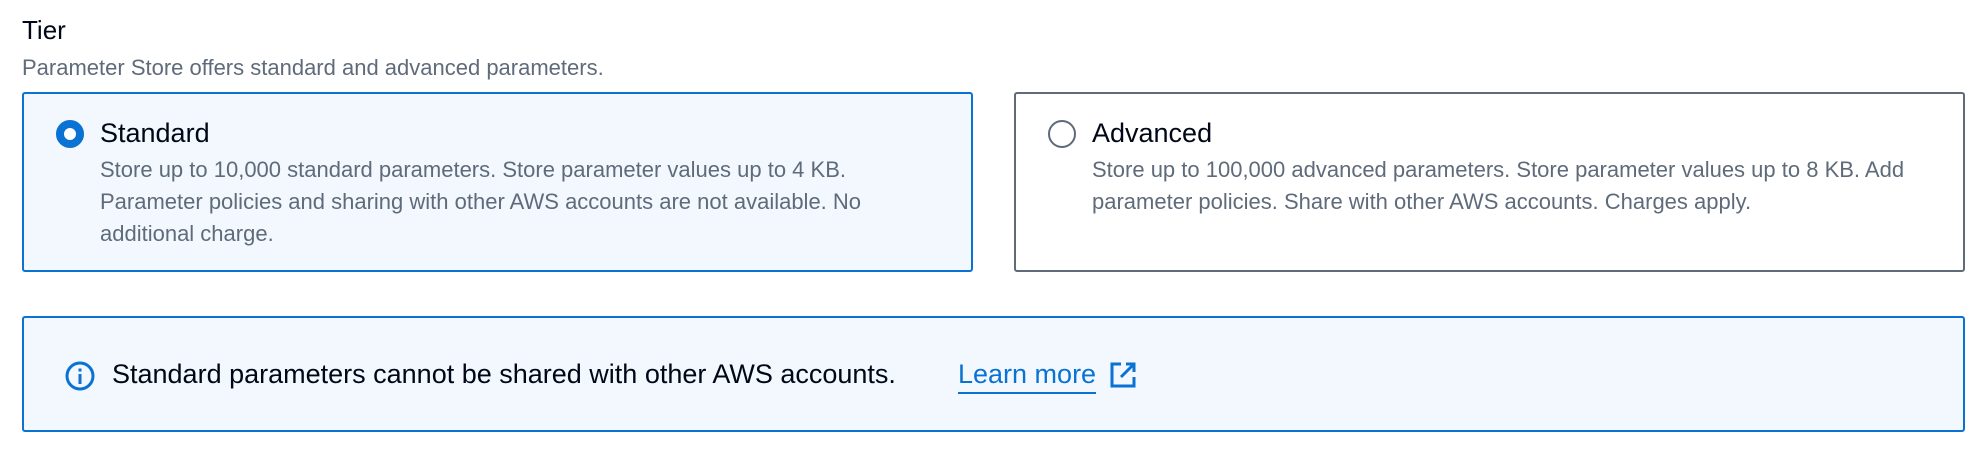 The height and width of the screenshot is (460, 1980). Describe the element at coordinates (1027, 375) in the screenshot. I see `learn-more-link: Learn more` at that location.